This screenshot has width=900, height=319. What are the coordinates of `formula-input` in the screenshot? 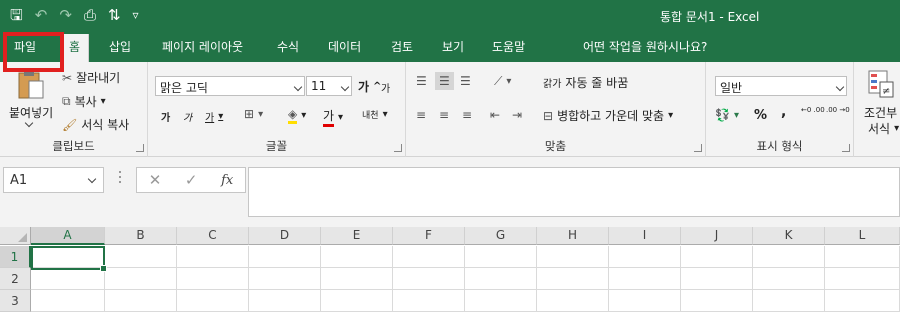 It's located at (574, 192).